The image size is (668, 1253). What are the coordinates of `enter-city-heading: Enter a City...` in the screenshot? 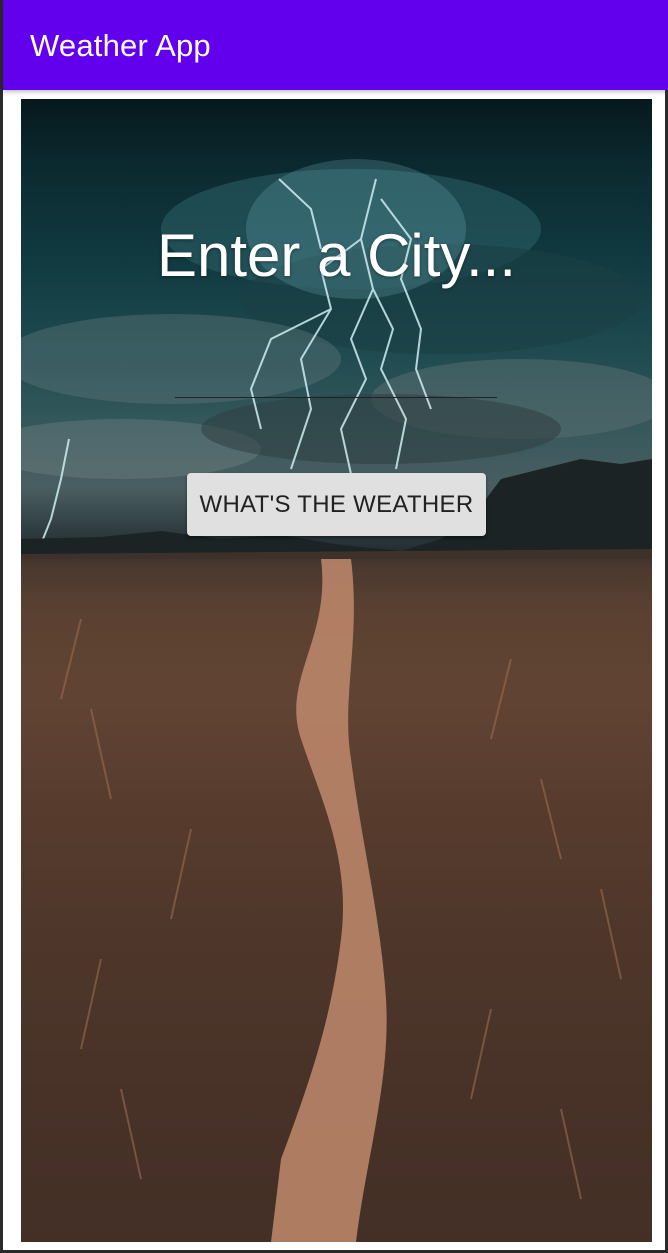 It's located at (336, 255).